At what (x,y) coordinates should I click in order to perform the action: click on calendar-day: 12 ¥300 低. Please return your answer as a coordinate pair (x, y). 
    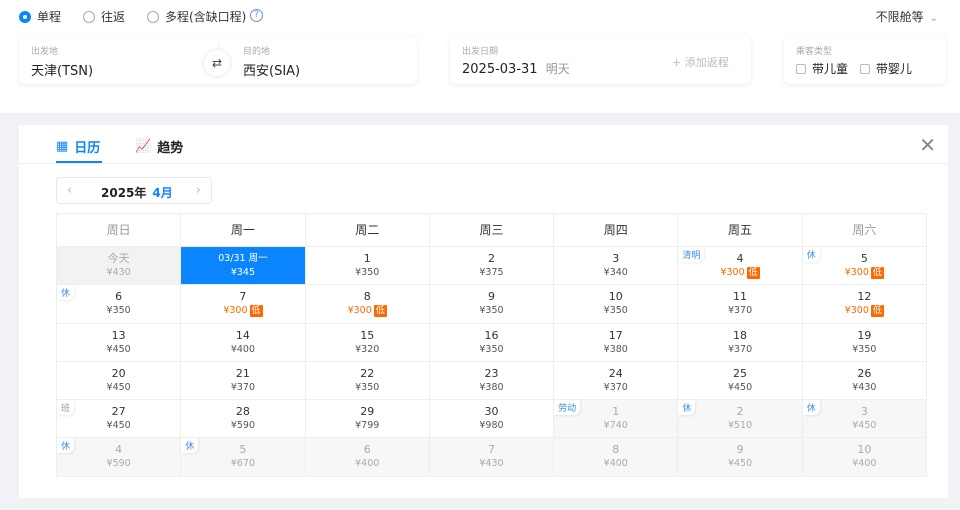
    Looking at the image, I should click on (864, 304).